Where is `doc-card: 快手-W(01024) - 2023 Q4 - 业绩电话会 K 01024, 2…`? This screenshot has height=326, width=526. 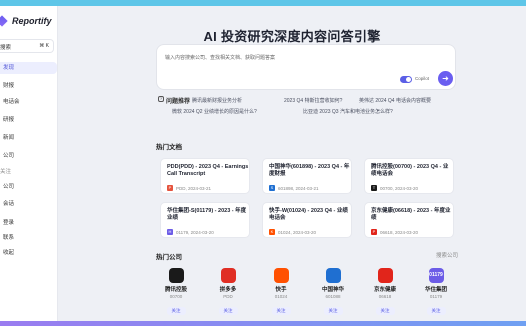 doc-card: 快手-W(01024) - 2023 Q4 - 业绩电话会 K 01024, 2… is located at coordinates (307, 220).